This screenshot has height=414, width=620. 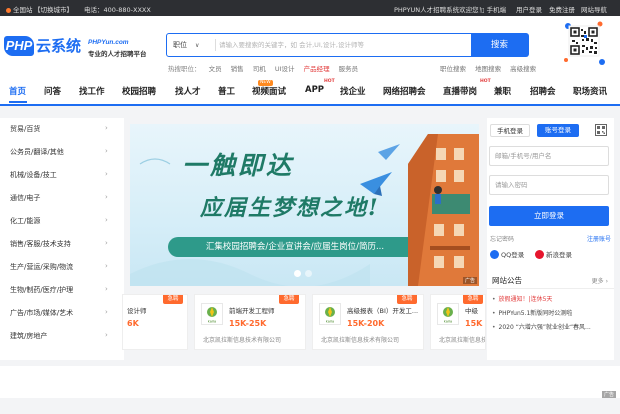 I want to click on register-account-link: 注册账号, so click(x=599, y=238).